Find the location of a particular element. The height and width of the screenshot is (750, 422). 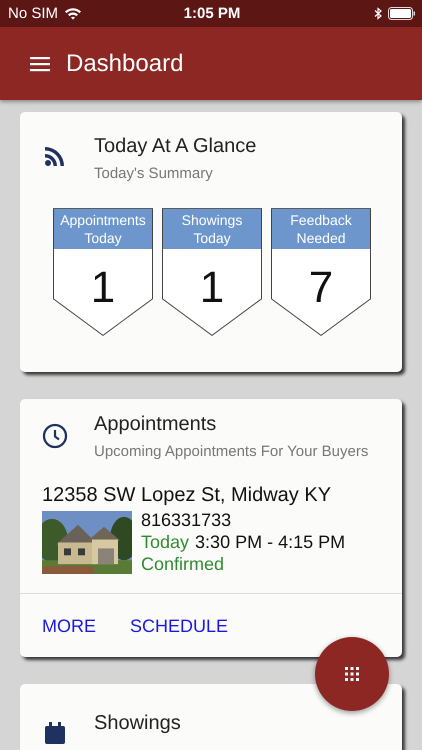

card-title: Showings is located at coordinates (137, 723).